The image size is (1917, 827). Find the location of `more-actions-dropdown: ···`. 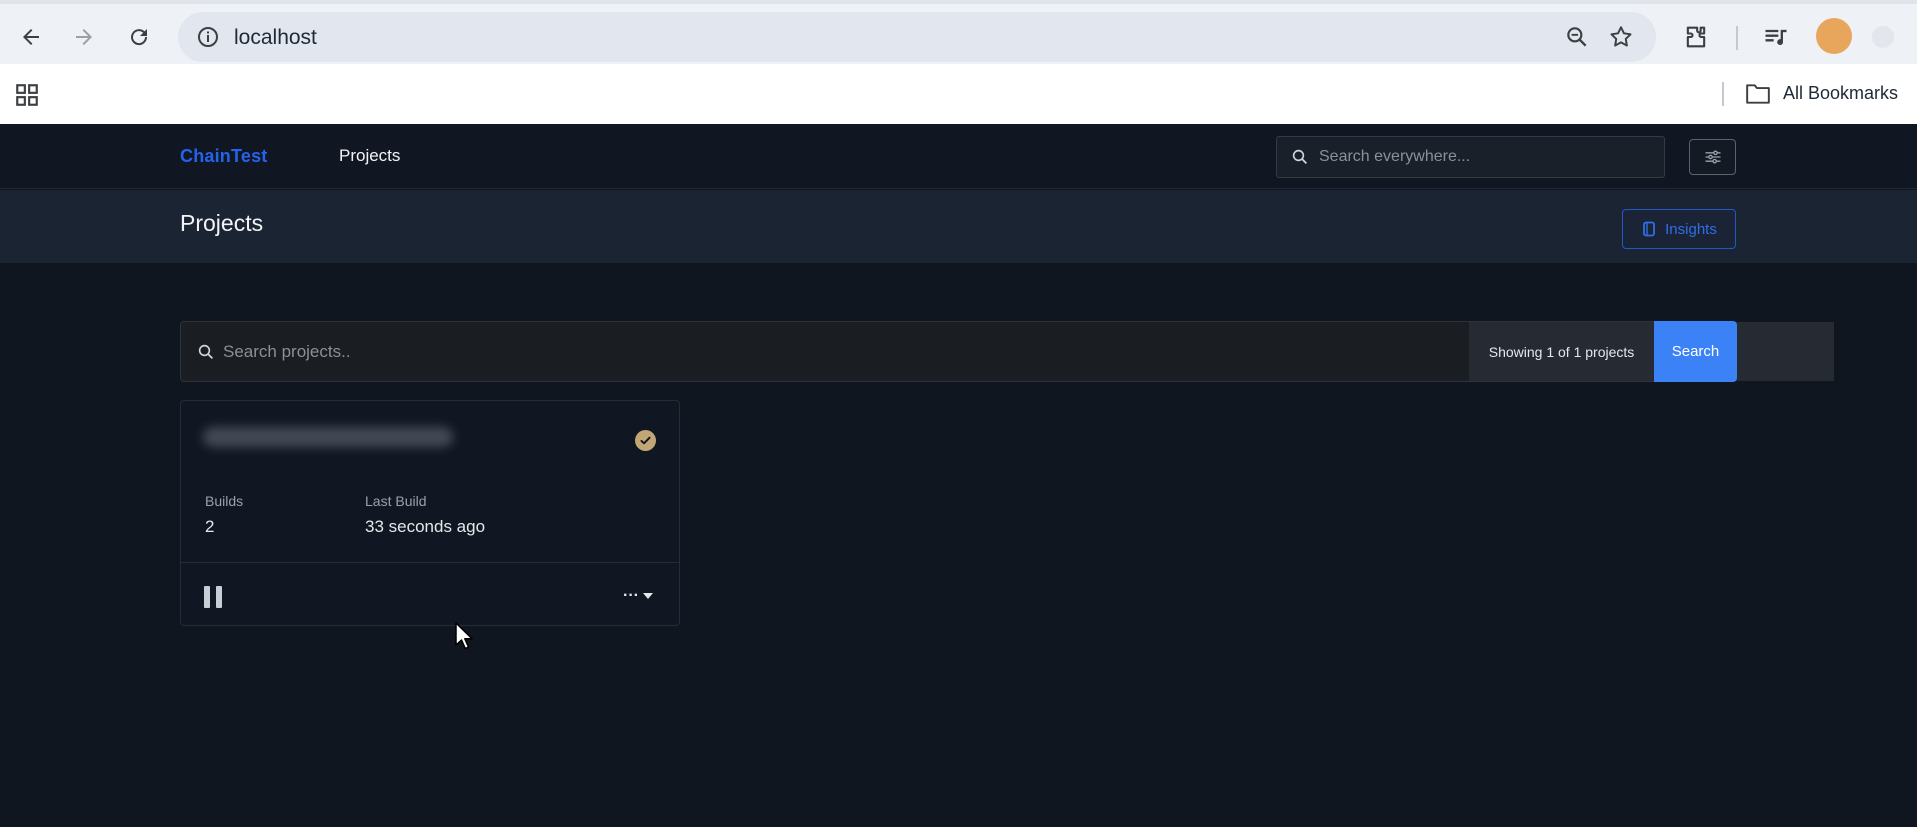

more-actions-dropdown: ··· is located at coordinates (643, 596).